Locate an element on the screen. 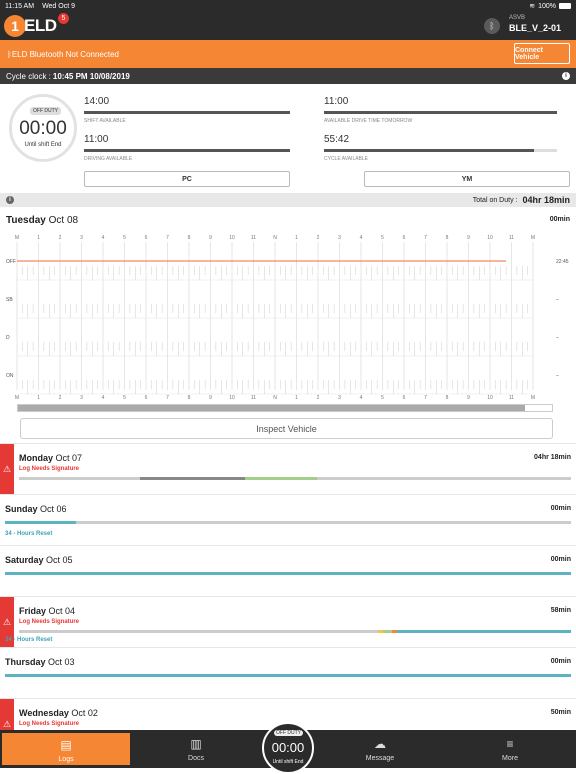 The image size is (576, 774). duty-value: 04hr 18min is located at coordinates (546, 200).